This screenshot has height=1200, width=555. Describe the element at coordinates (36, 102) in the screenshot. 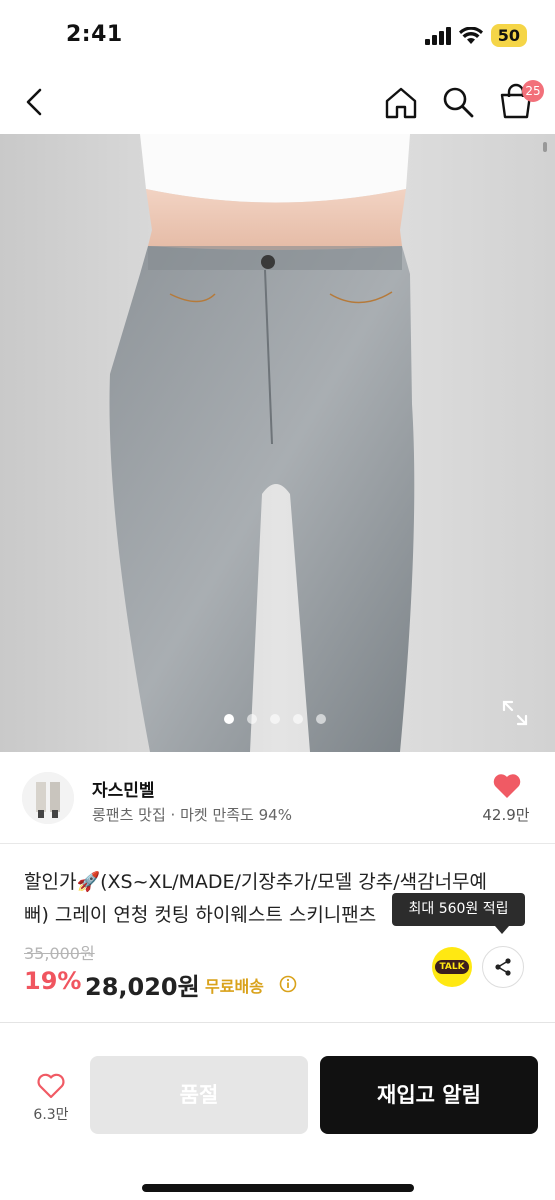

I see `back-arrow-icon` at that location.